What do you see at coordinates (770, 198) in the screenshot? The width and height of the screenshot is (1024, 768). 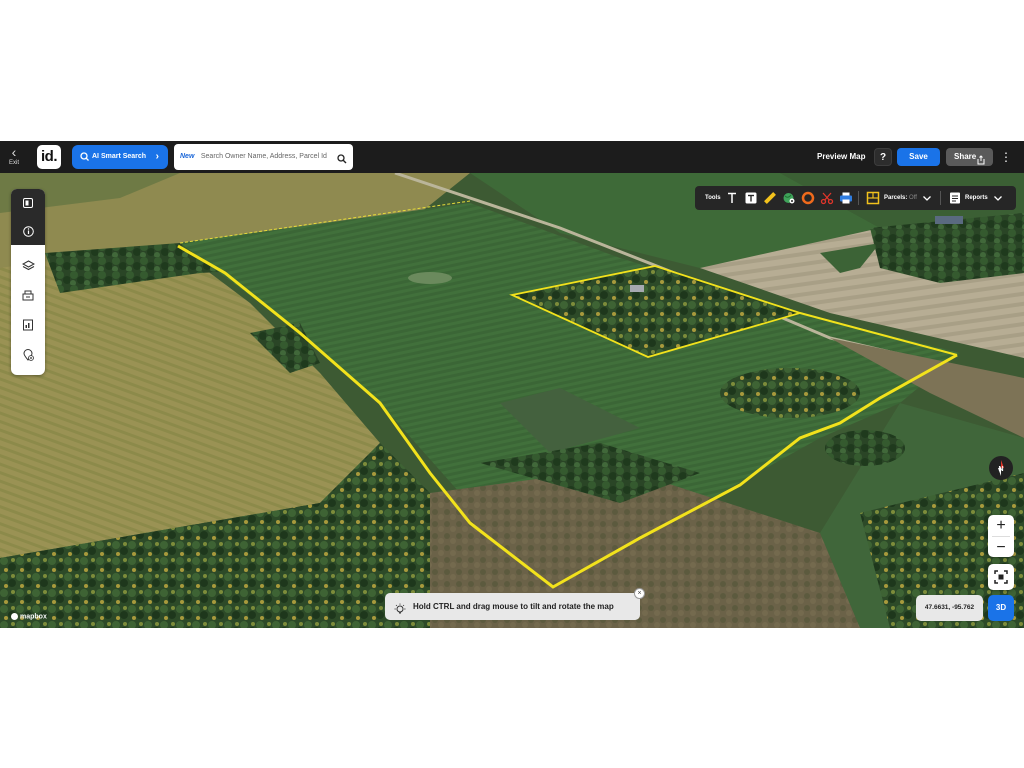 I see `ruler-icon` at bounding box center [770, 198].